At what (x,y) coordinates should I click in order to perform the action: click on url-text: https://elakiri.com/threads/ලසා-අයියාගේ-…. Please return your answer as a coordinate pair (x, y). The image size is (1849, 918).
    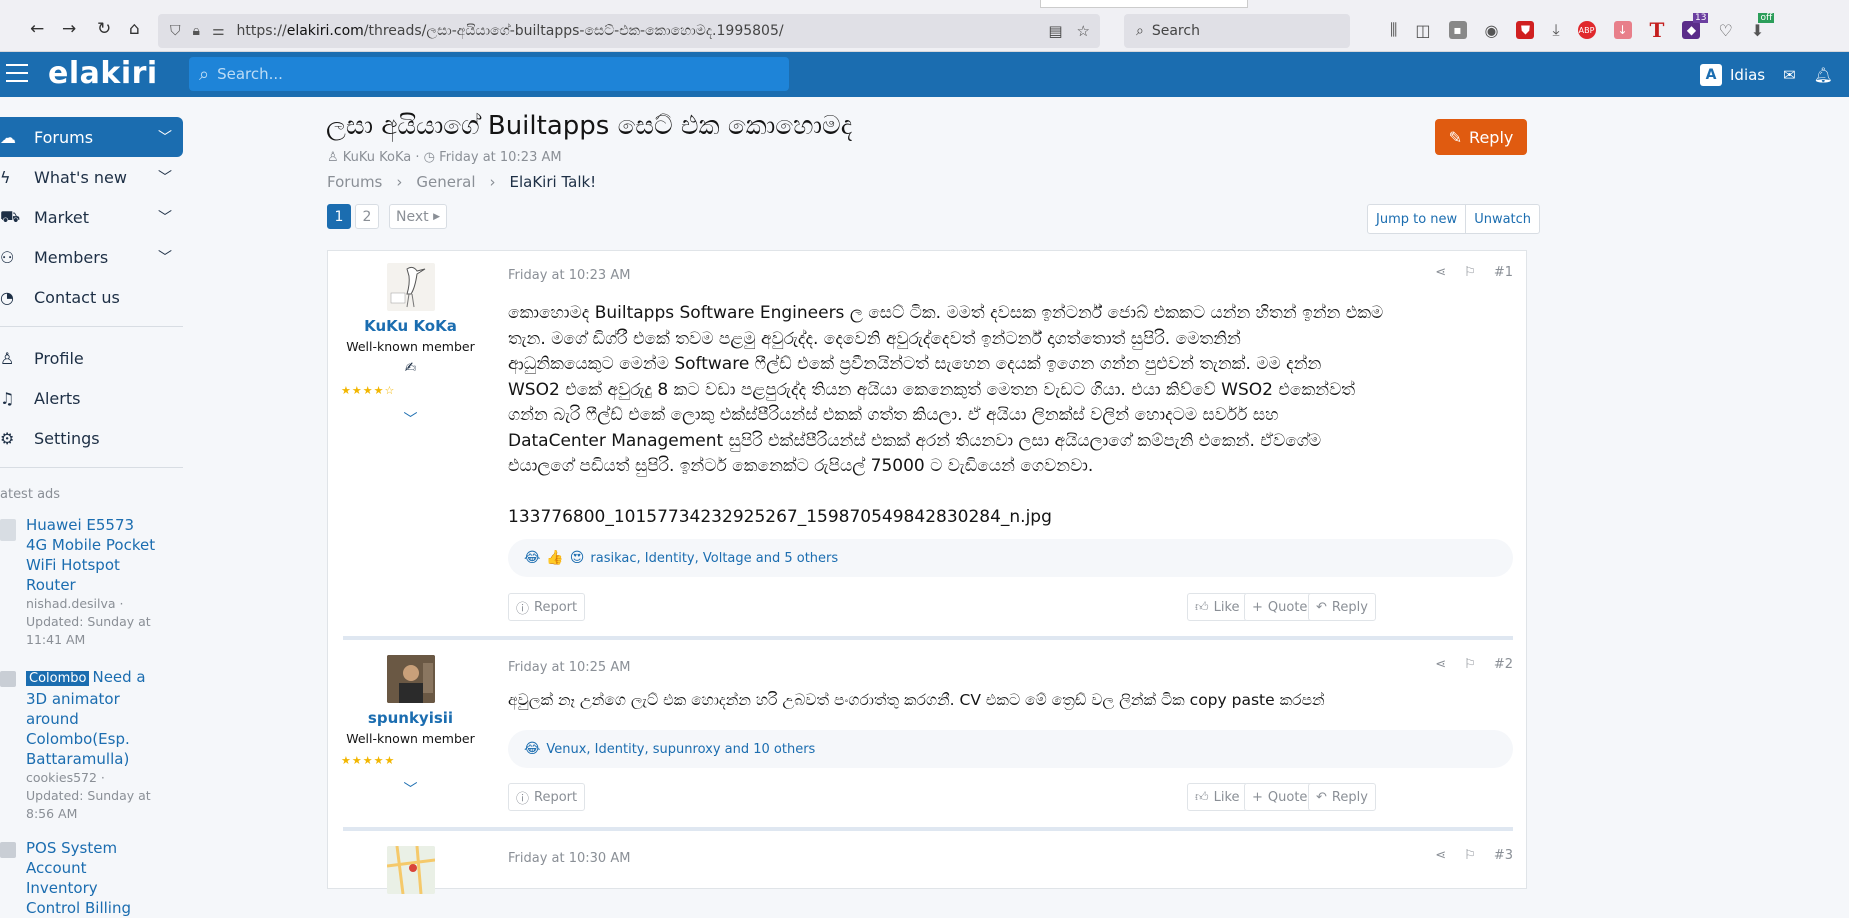
    Looking at the image, I should click on (510, 31).